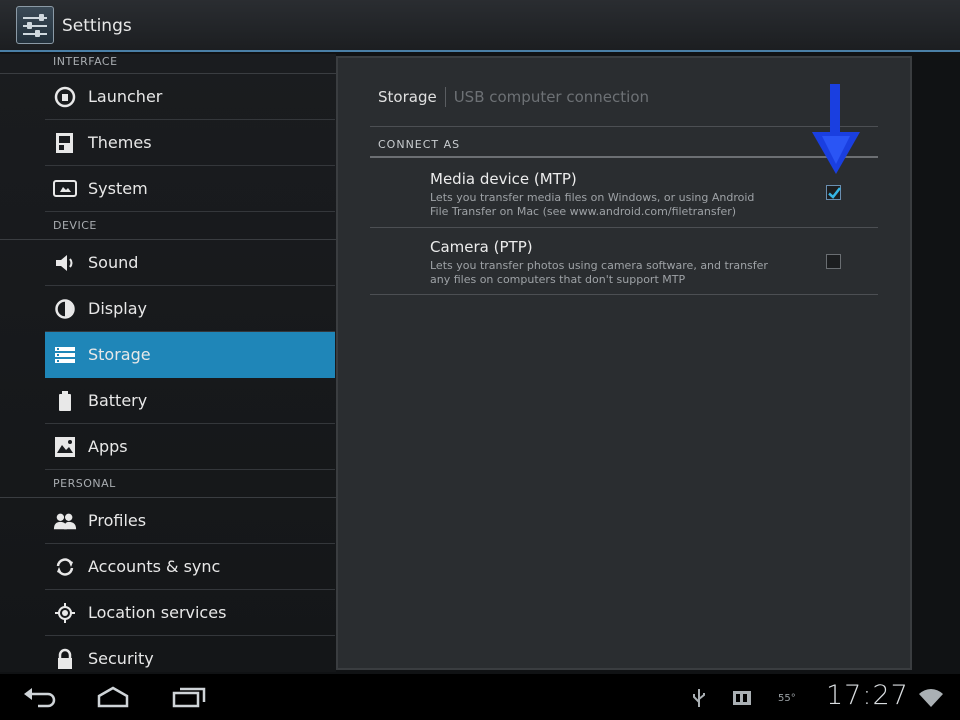  What do you see at coordinates (168, 64) in the screenshot?
I see `section-header-interface: INTERFACE` at bounding box center [168, 64].